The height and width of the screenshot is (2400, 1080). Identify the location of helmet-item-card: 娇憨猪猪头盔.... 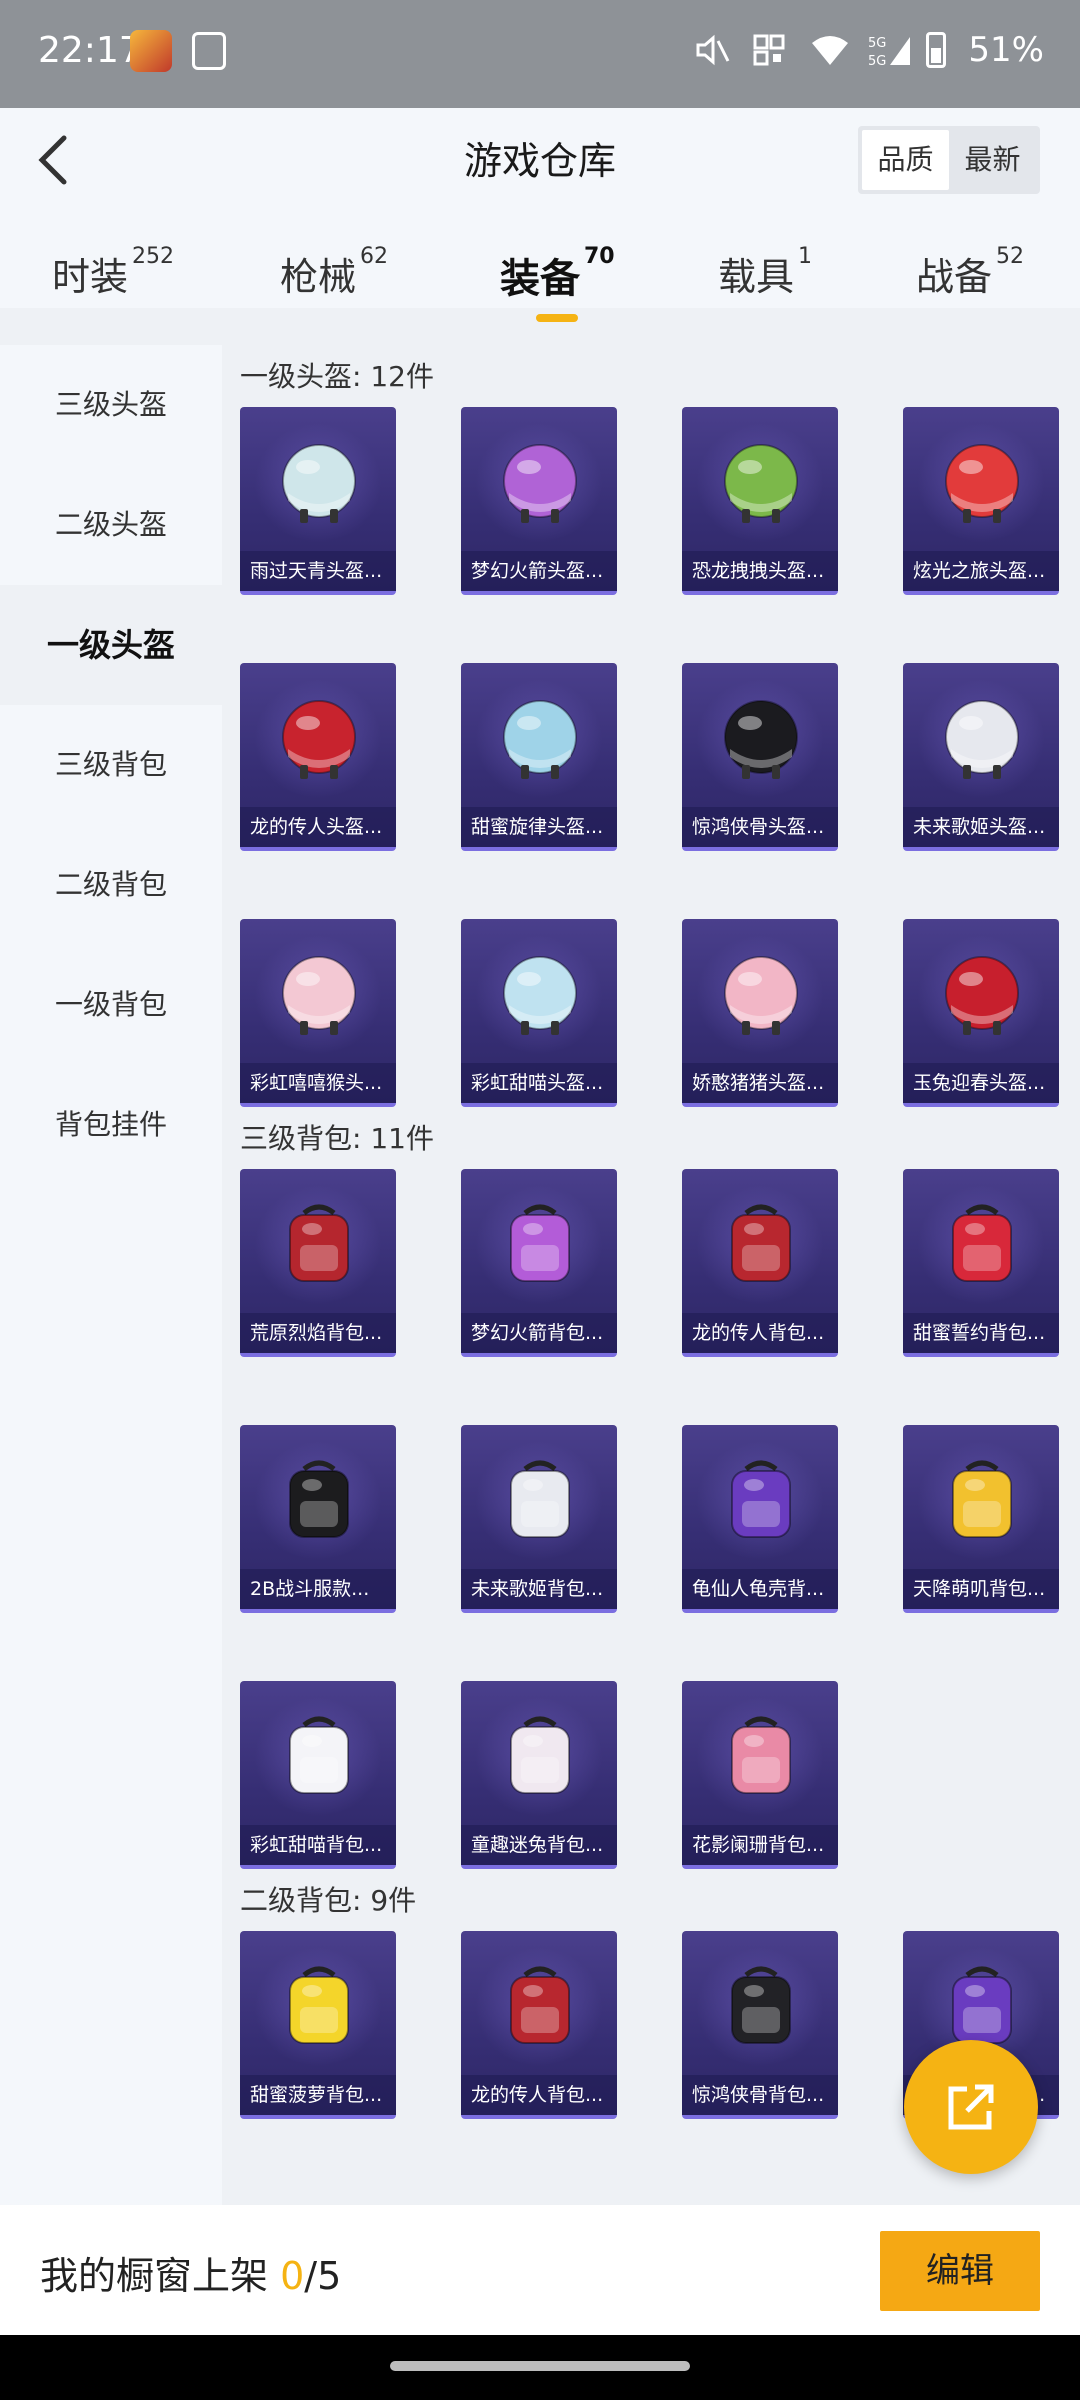
(760, 1013).